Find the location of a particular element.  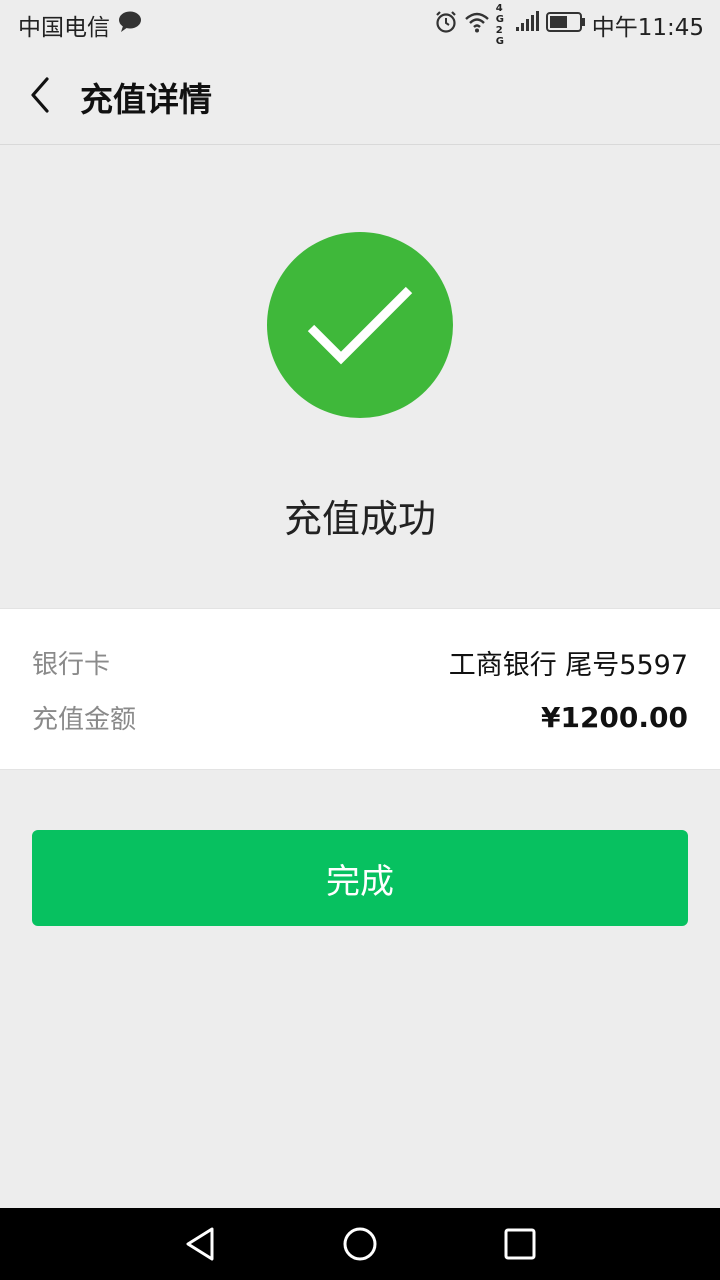

clock: 中午11:45 is located at coordinates (647, 28).